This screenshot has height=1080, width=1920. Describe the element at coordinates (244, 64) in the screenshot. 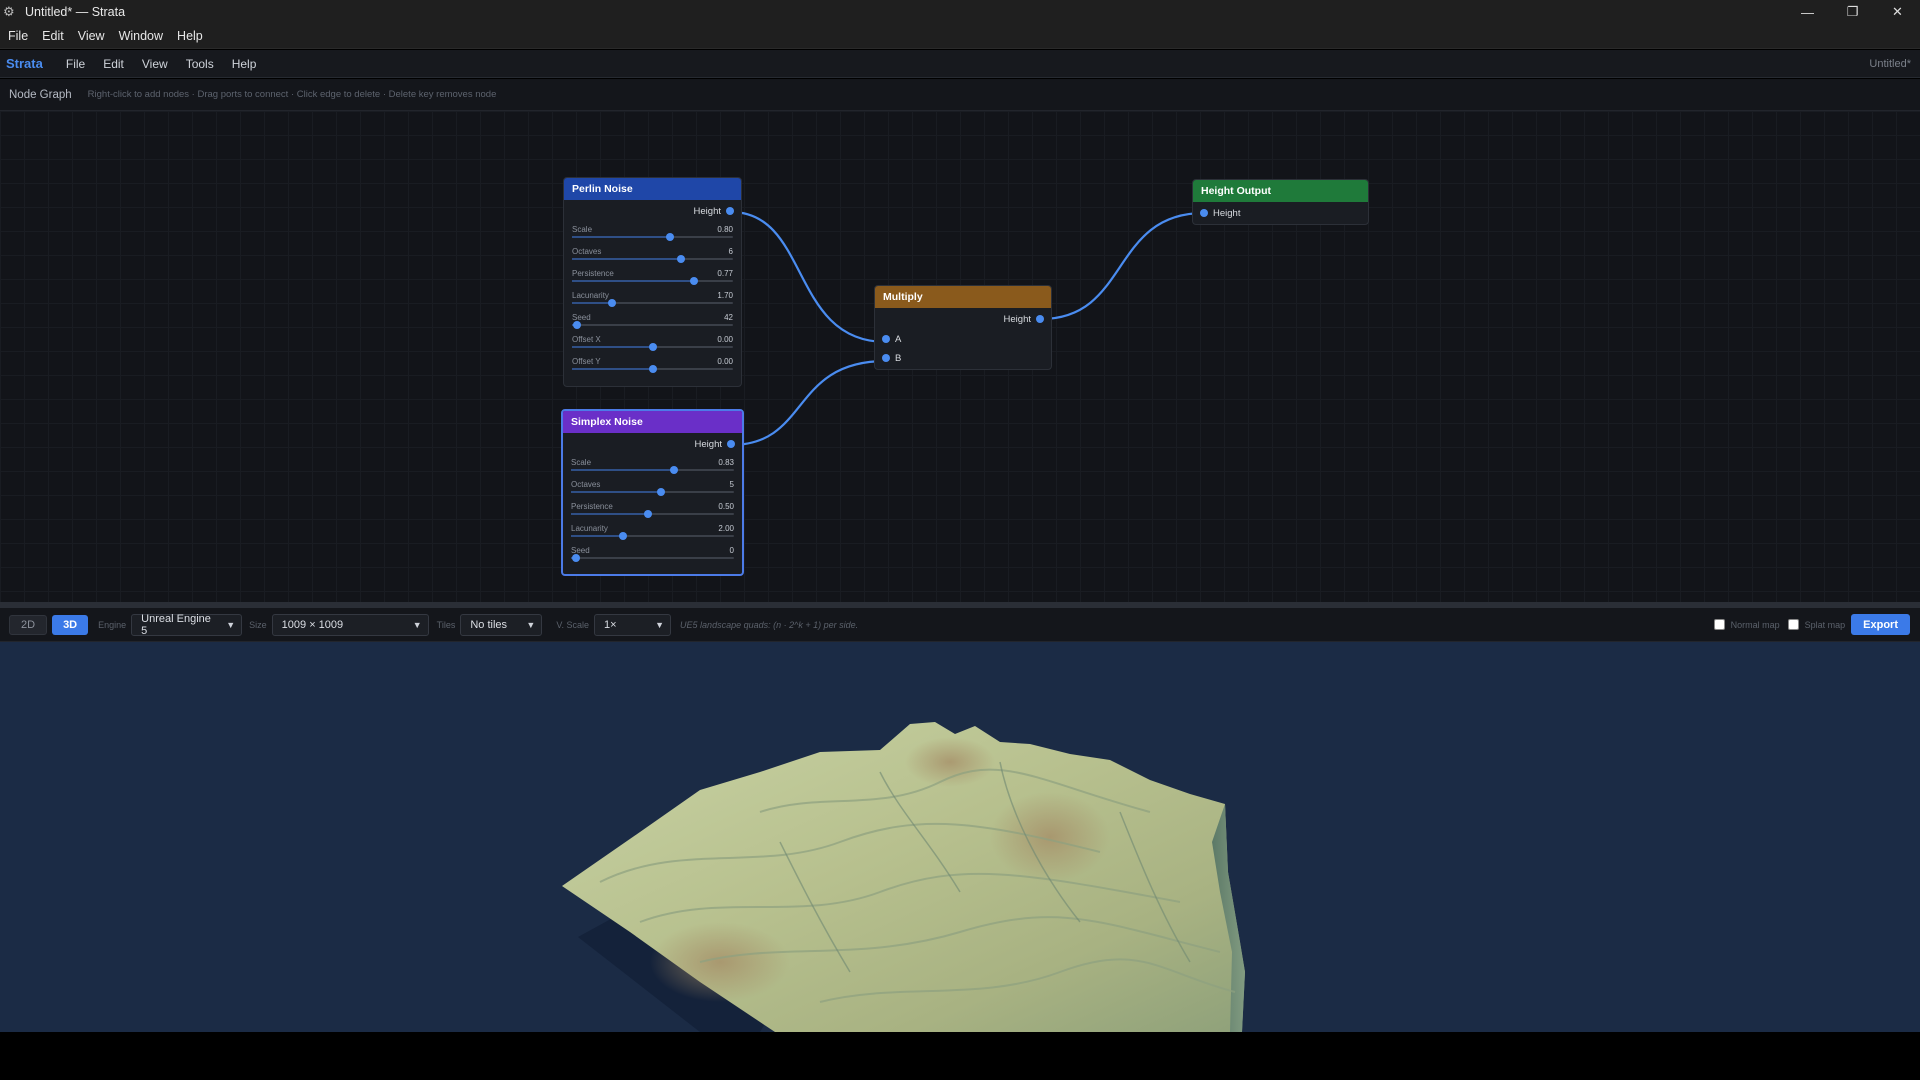

I see `app-menu-help: Help` at that location.